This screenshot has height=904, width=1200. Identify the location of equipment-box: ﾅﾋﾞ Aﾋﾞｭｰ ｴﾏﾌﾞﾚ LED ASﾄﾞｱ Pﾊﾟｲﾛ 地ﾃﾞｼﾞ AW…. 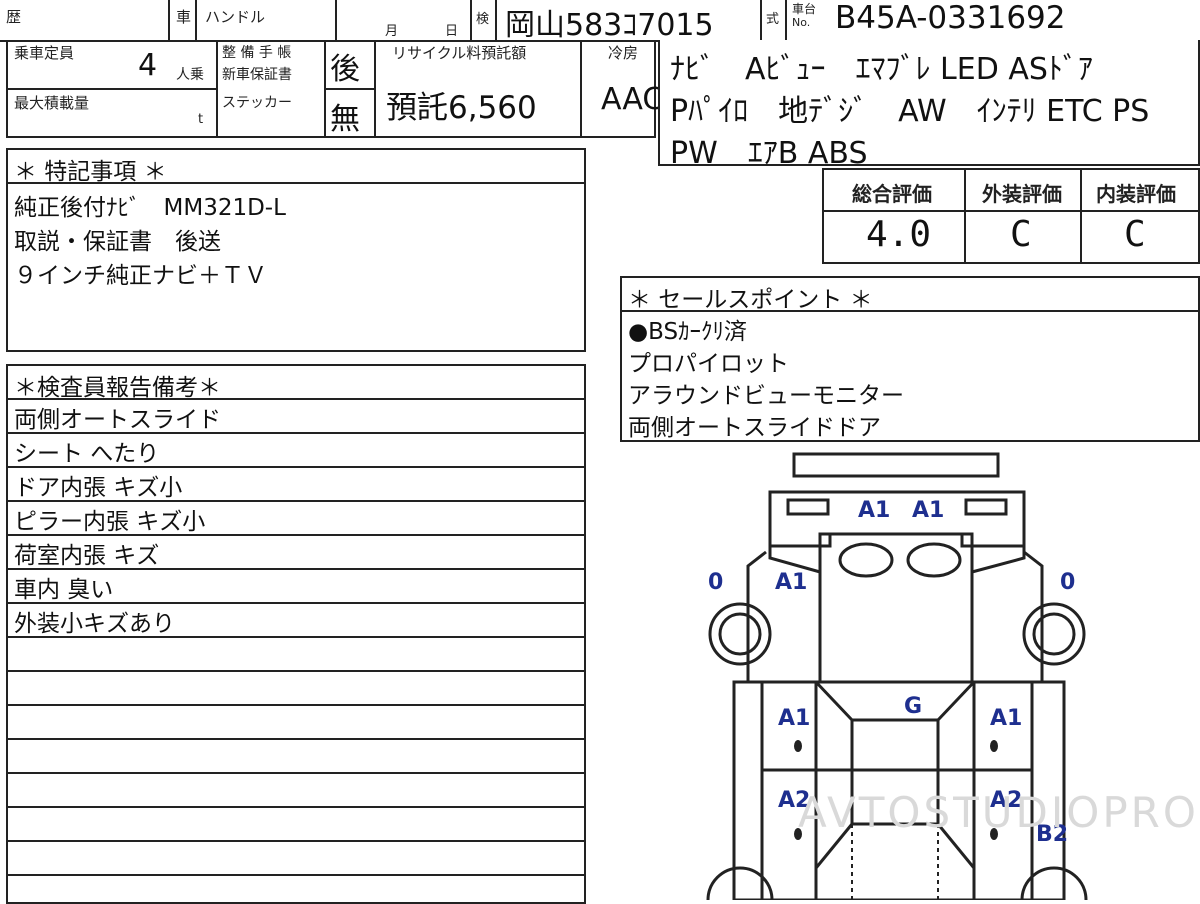
(929, 105).